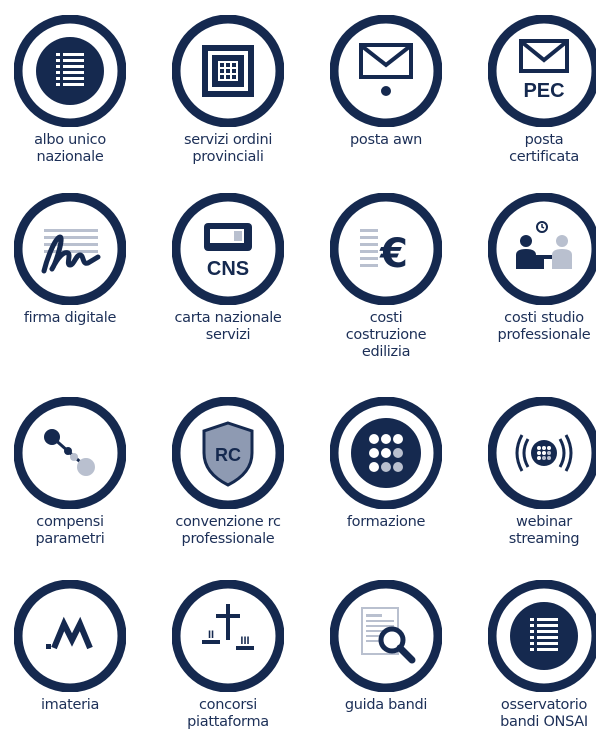 This screenshot has height=736, width=596. What do you see at coordinates (544, 713) in the screenshot?
I see `tile-label: osservatorio bandi ONSAI` at bounding box center [544, 713].